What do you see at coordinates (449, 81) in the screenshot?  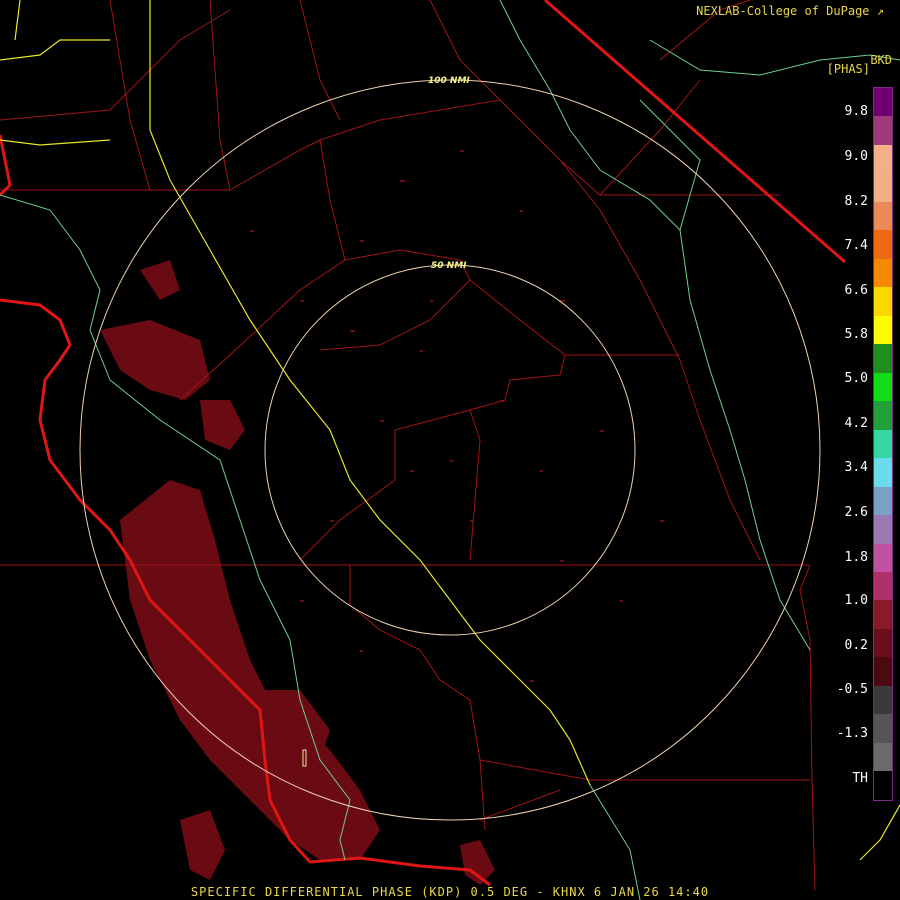 I see `range-ring-label-outer: 100 NMI` at bounding box center [449, 81].